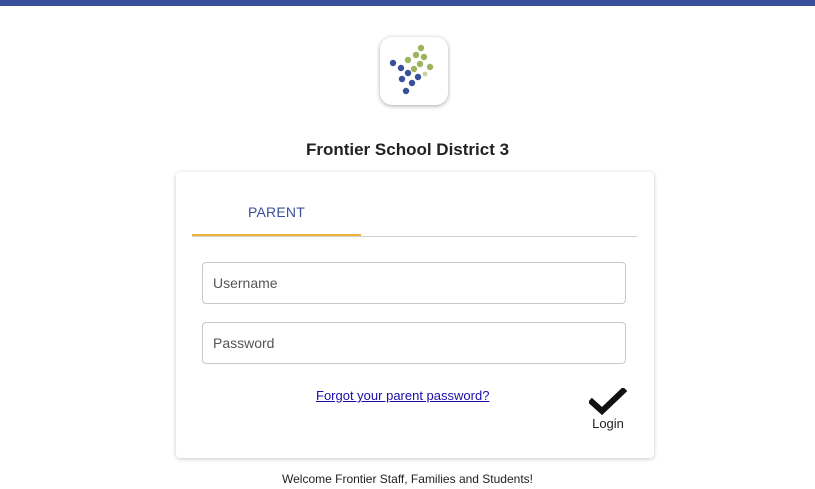 The height and width of the screenshot is (489, 815). I want to click on login-button: Login, so click(608, 412).